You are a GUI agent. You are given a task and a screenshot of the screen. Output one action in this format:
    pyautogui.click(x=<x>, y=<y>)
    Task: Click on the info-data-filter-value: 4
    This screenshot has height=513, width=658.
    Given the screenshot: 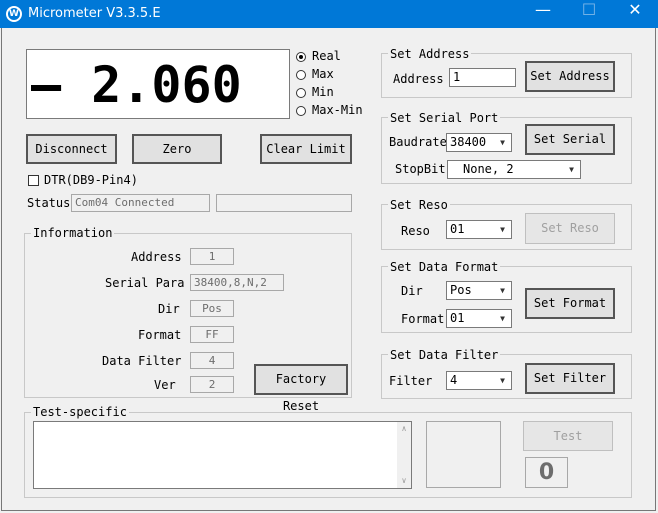 What is the action you would take?
    pyautogui.click(x=212, y=360)
    